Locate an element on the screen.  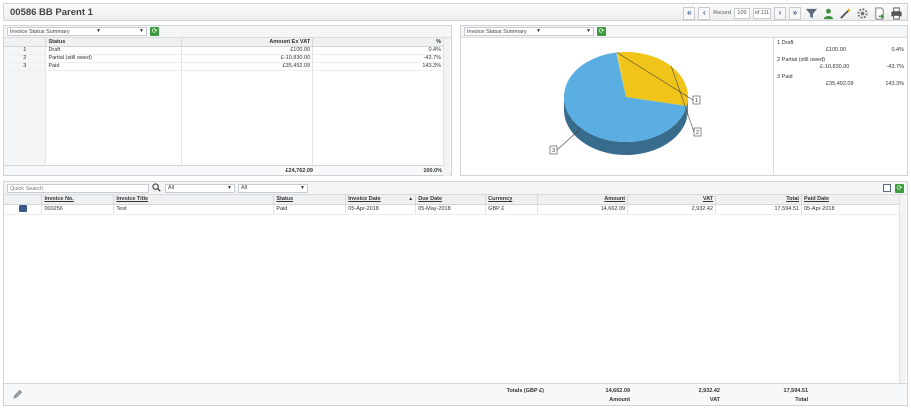
total-header: Total is located at coordinates (758, 200).